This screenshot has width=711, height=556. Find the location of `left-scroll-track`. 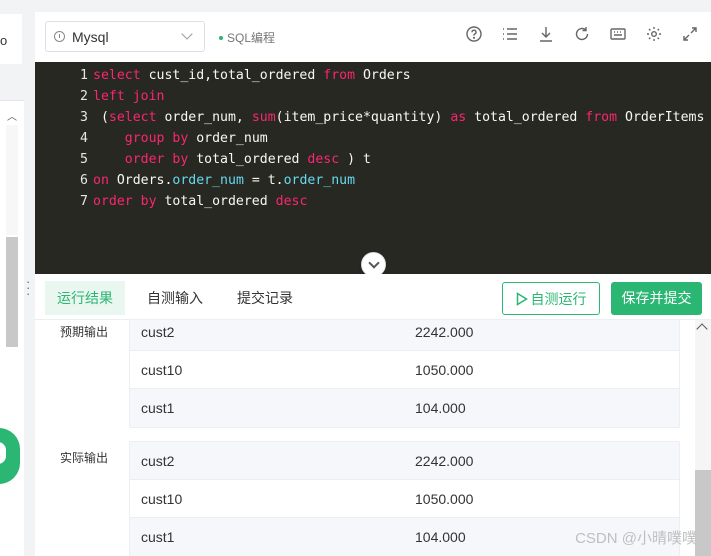

left-scroll-track is located at coordinates (12, 180).